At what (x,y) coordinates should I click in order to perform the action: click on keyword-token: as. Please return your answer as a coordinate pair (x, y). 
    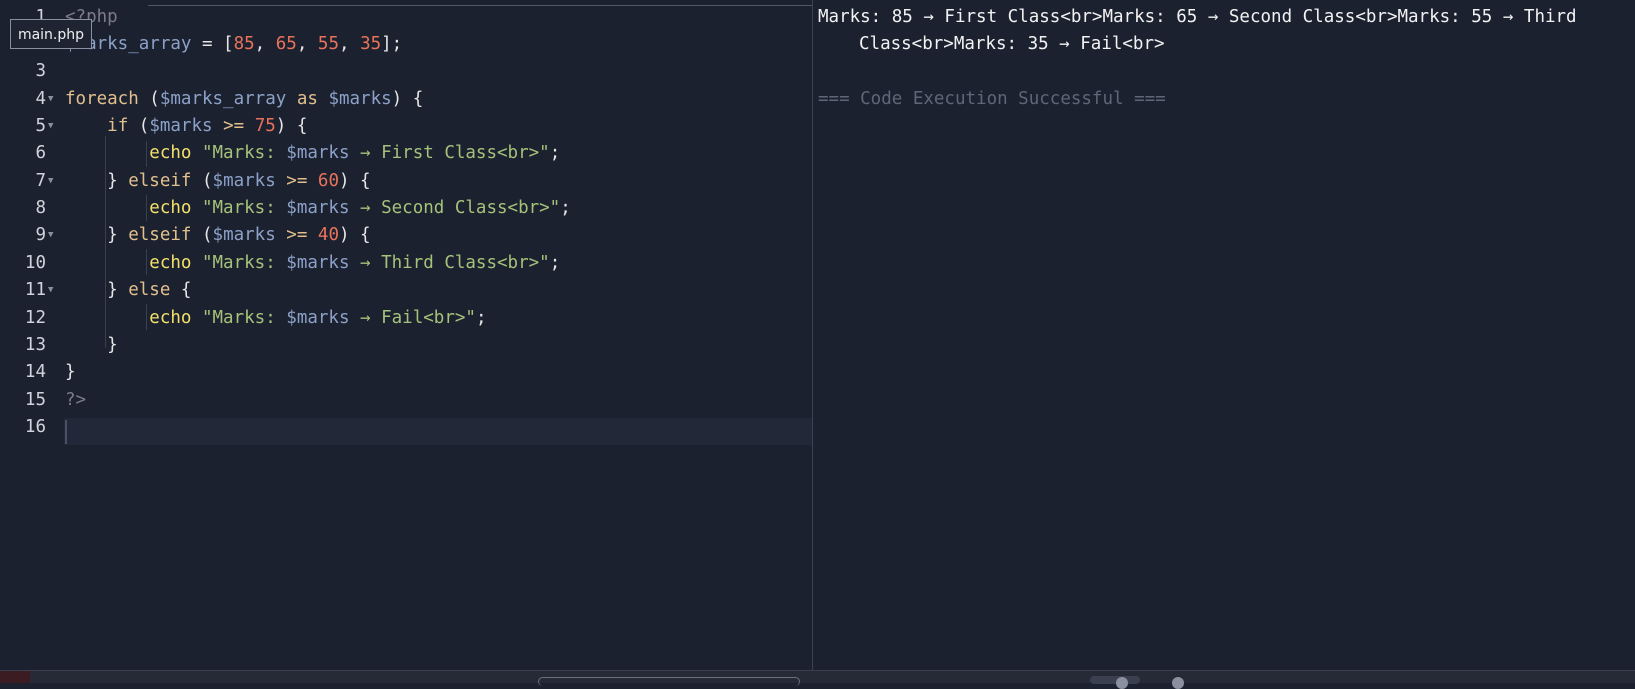
    Looking at the image, I should click on (307, 99).